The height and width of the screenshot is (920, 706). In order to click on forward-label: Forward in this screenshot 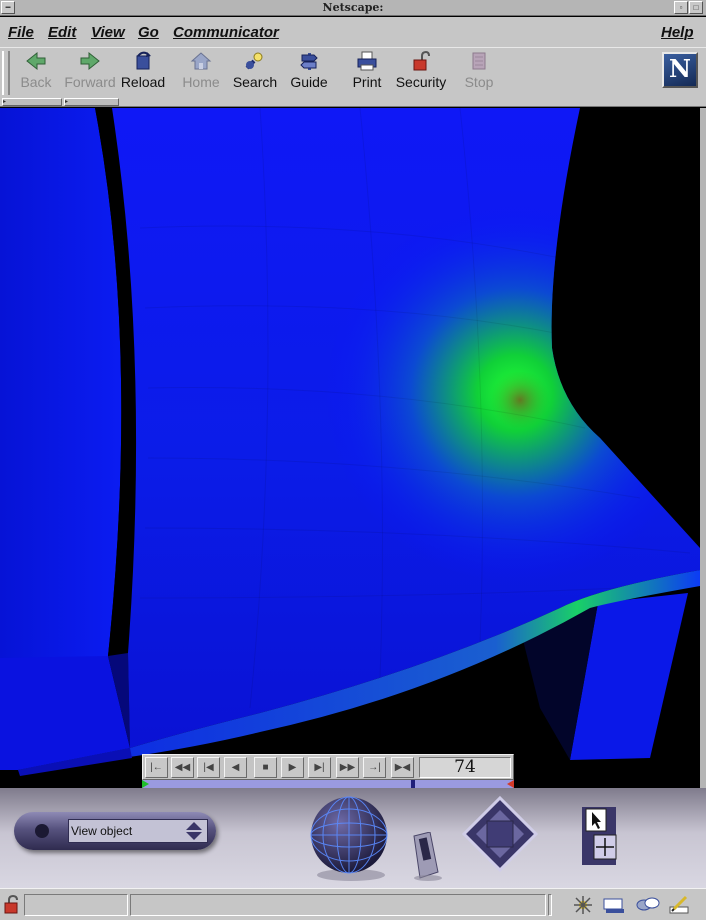, I will do `click(90, 82)`.